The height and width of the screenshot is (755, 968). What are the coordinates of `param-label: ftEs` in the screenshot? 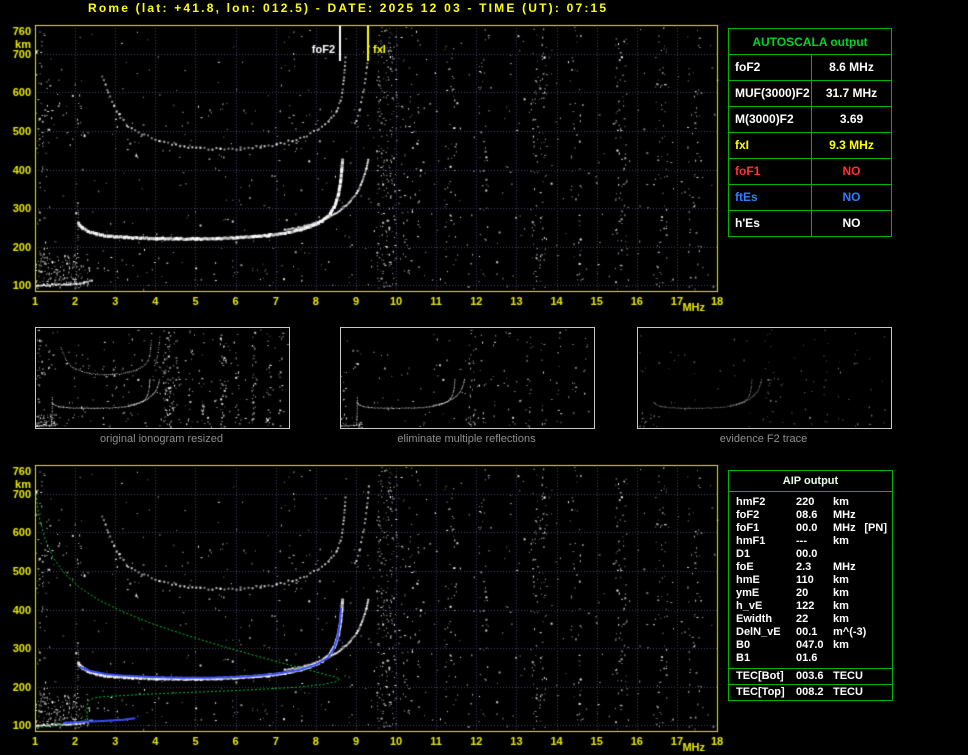 It's located at (770, 197).